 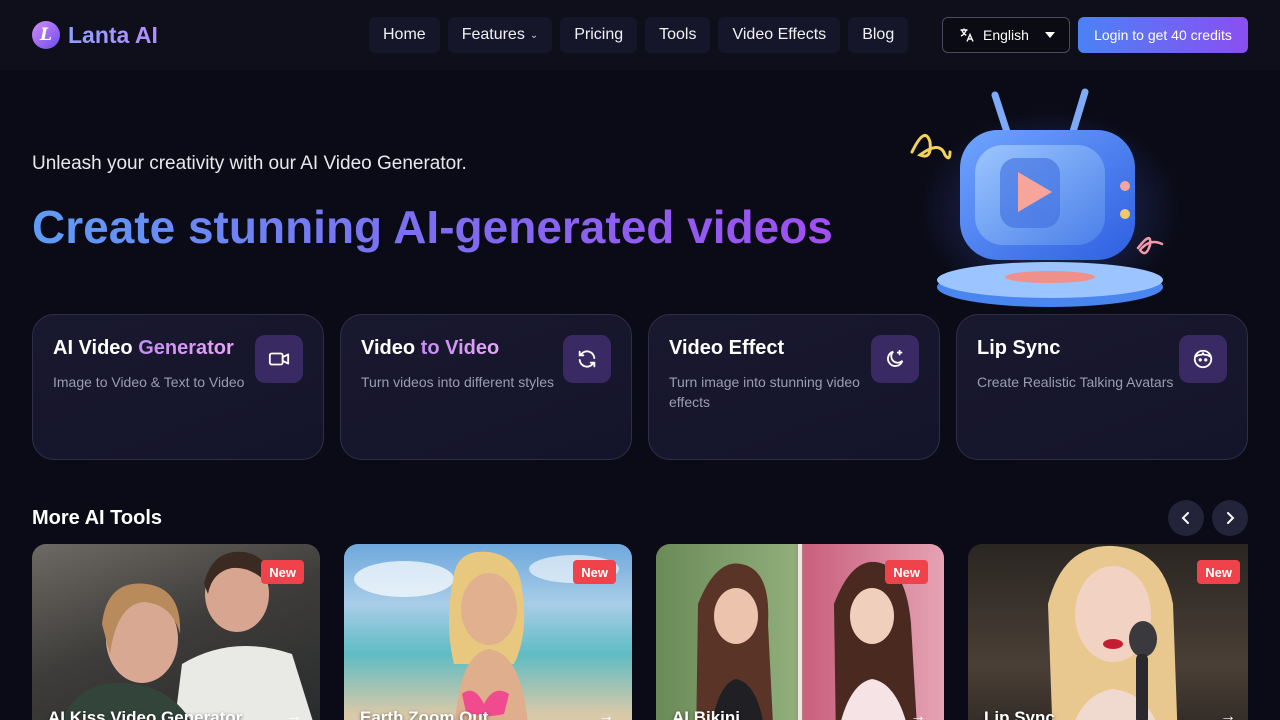 I want to click on carousel-prev-button, so click(x=1186, y=518).